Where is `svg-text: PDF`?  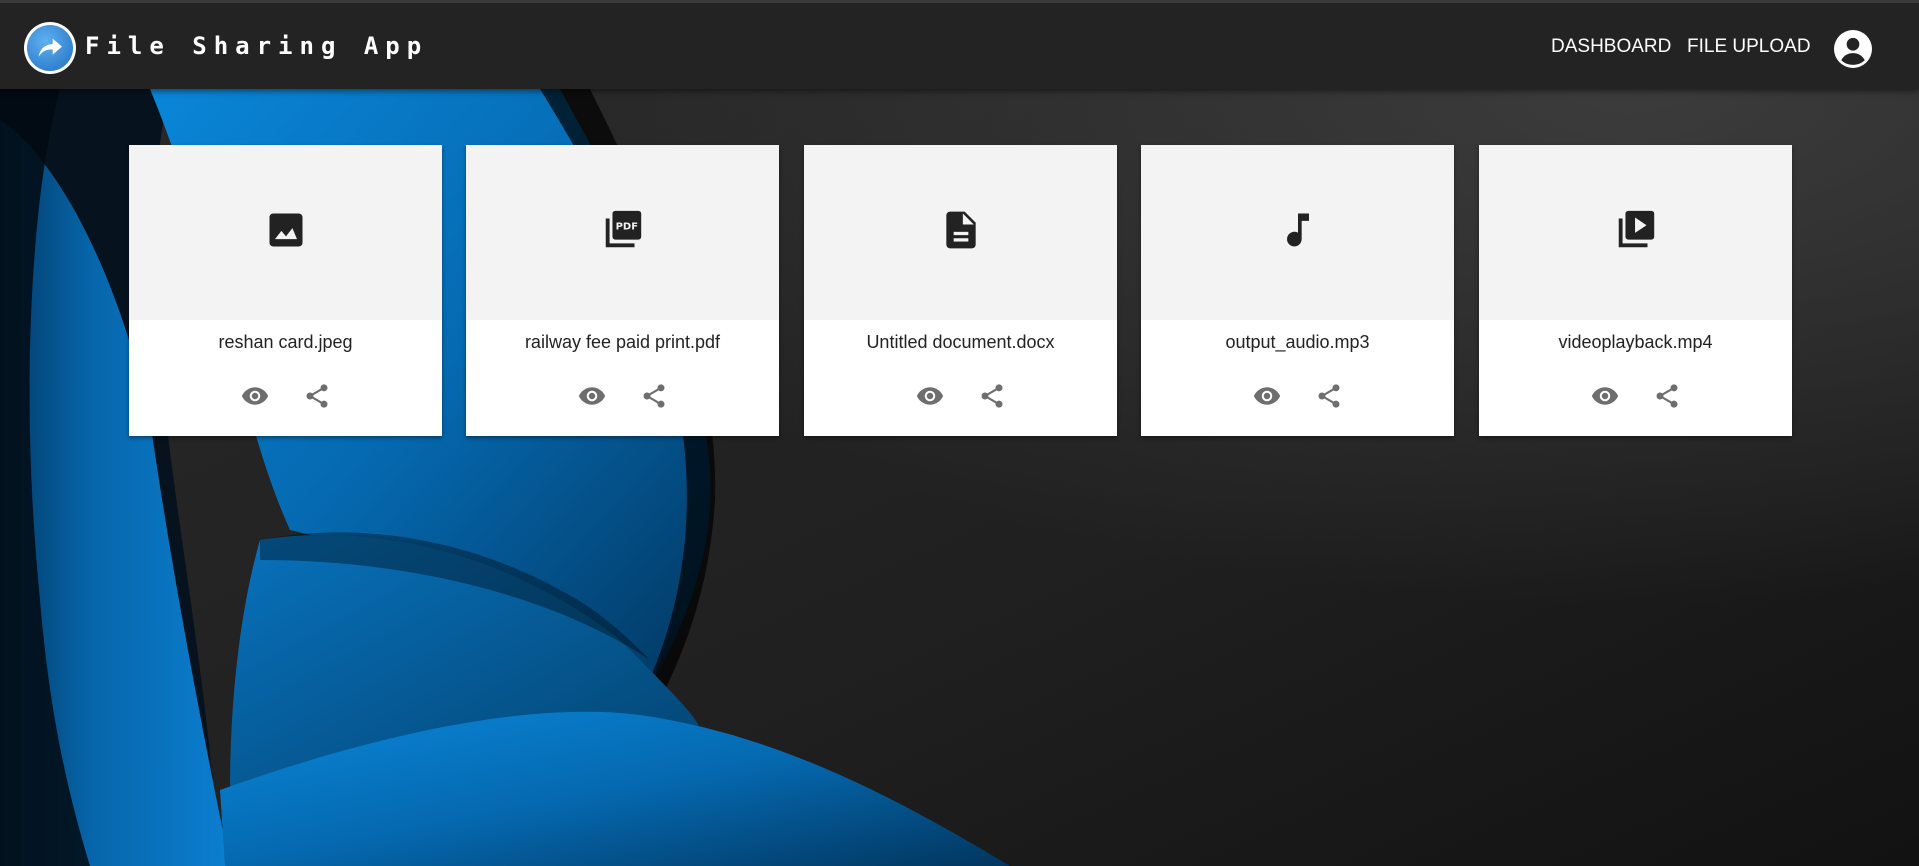 svg-text: PDF is located at coordinates (626, 227).